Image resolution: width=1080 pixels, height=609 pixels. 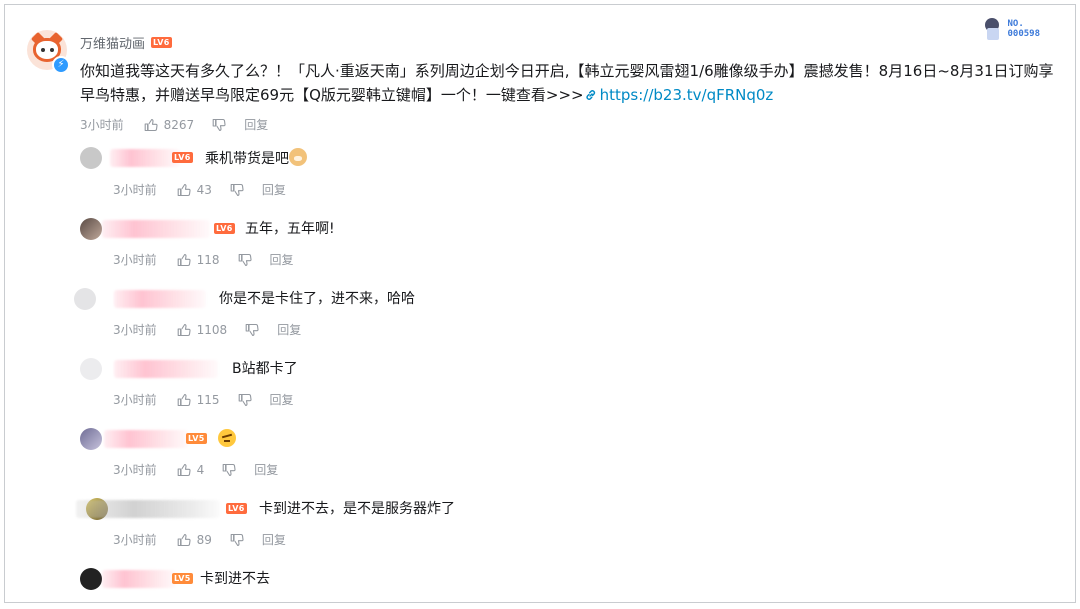 I want to click on reply-item: LV5 卡到进不去, so click(x=380, y=582).